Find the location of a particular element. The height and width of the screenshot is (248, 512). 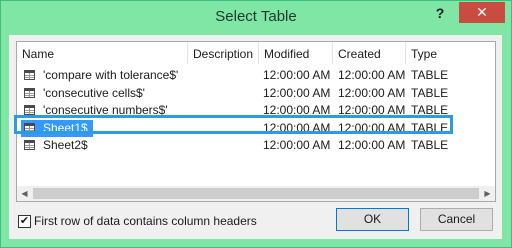

scroll-thumb is located at coordinates (256, 193).